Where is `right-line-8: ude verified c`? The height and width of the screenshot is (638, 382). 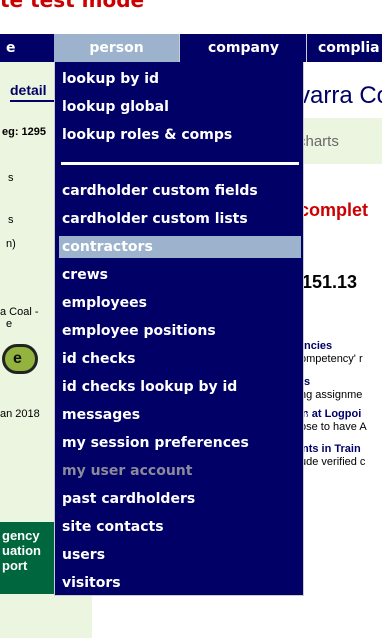 right-line-8: ude verified c is located at coordinates (333, 462).